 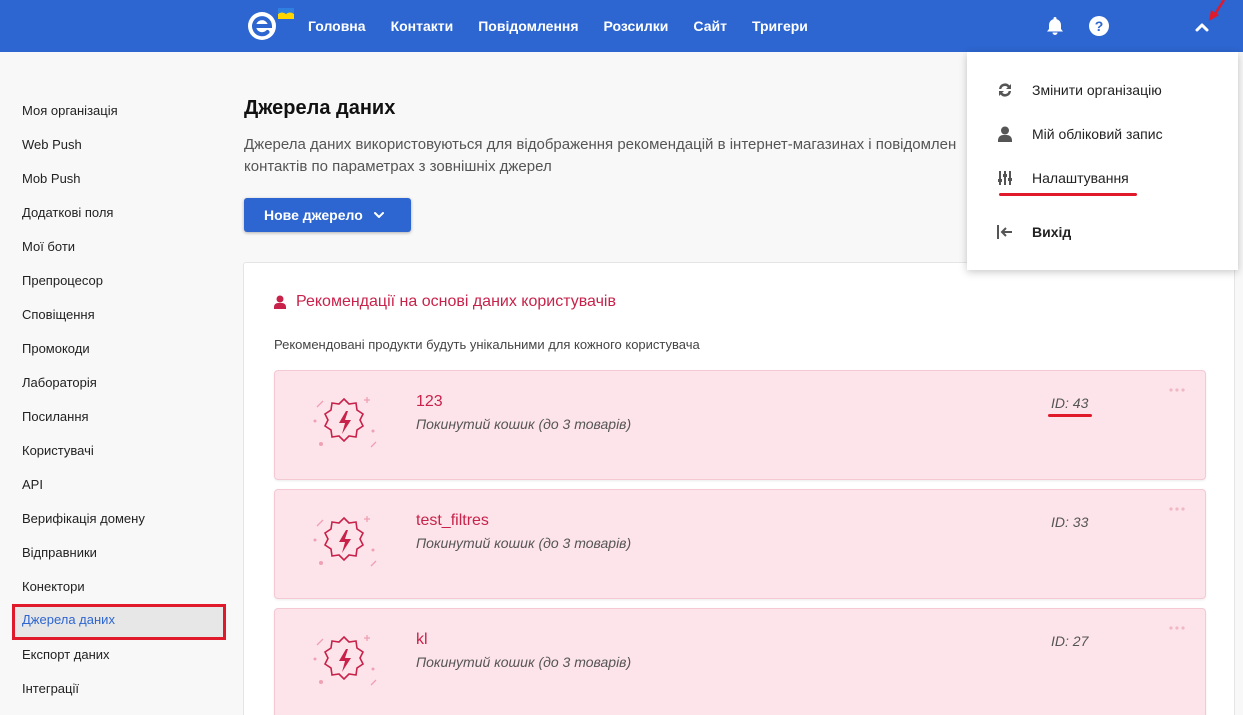 What do you see at coordinates (1097, 90) in the screenshot?
I see `menu-item-label: Змінити організацію` at bounding box center [1097, 90].